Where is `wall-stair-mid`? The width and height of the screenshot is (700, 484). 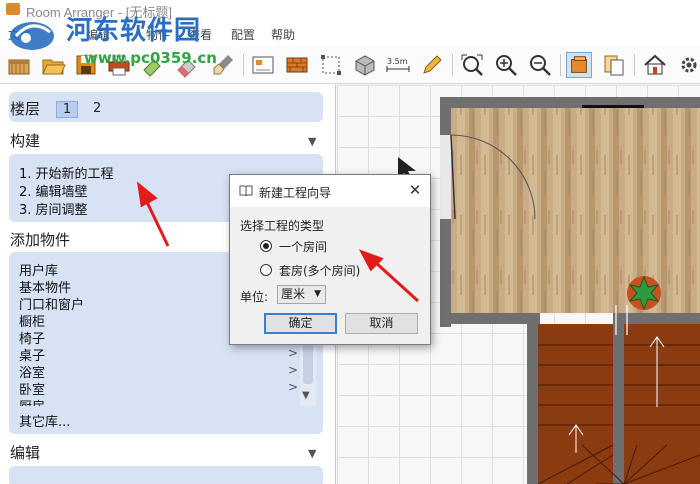
wall-stair-mid is located at coordinates (618, 398).